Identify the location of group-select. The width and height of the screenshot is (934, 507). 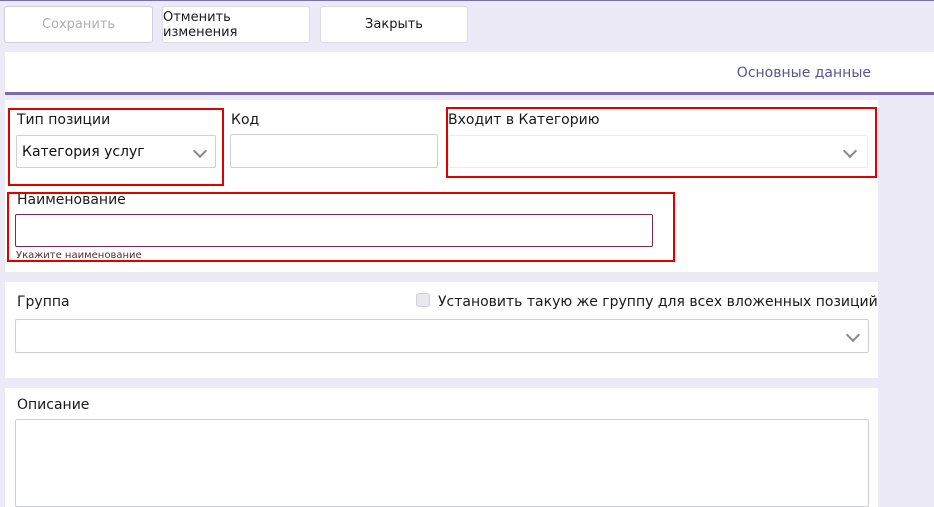
(442, 336).